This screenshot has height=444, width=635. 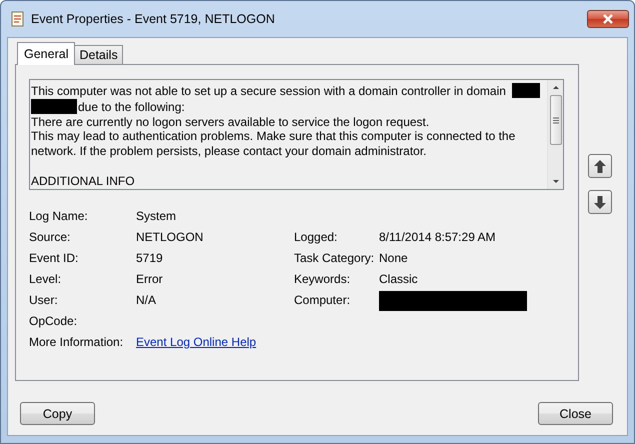 What do you see at coordinates (268, 91) in the screenshot?
I see `description-text: This computer was not able to set up a secure session with a domain controller in domain` at bounding box center [268, 91].